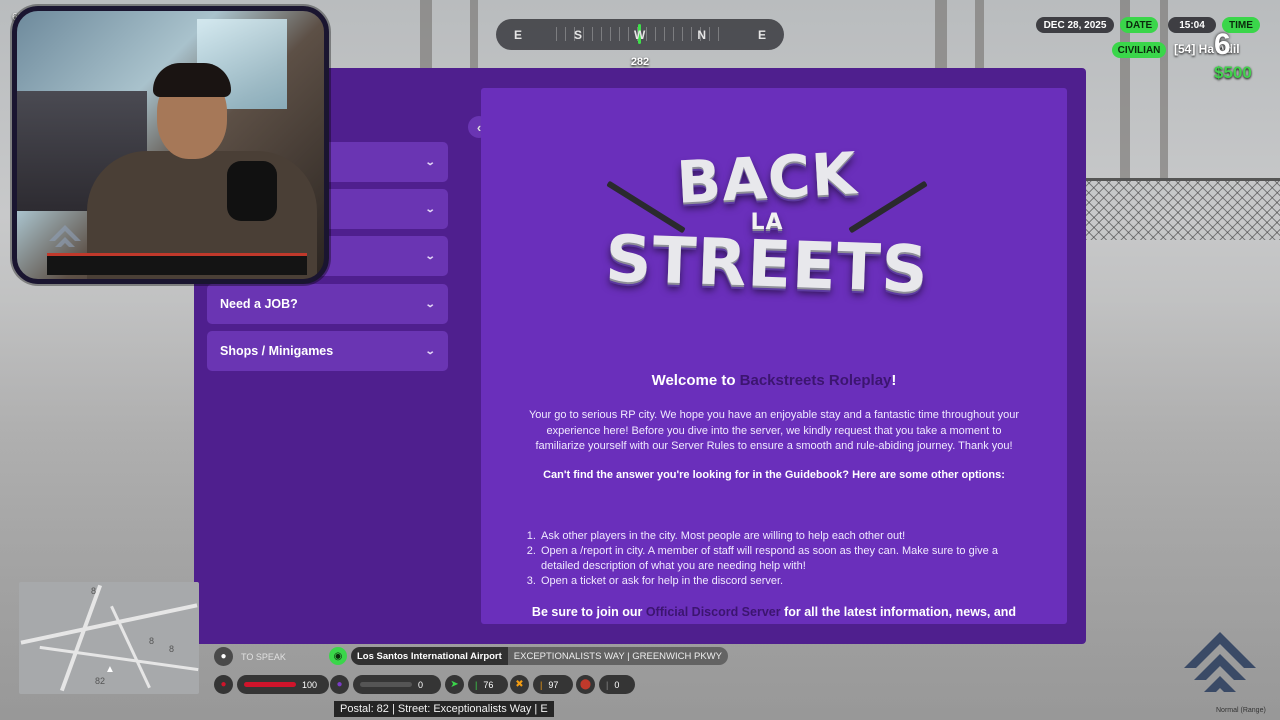 This screenshot has width=1280, height=720. I want to click on heart-icon: ●, so click(223, 684).